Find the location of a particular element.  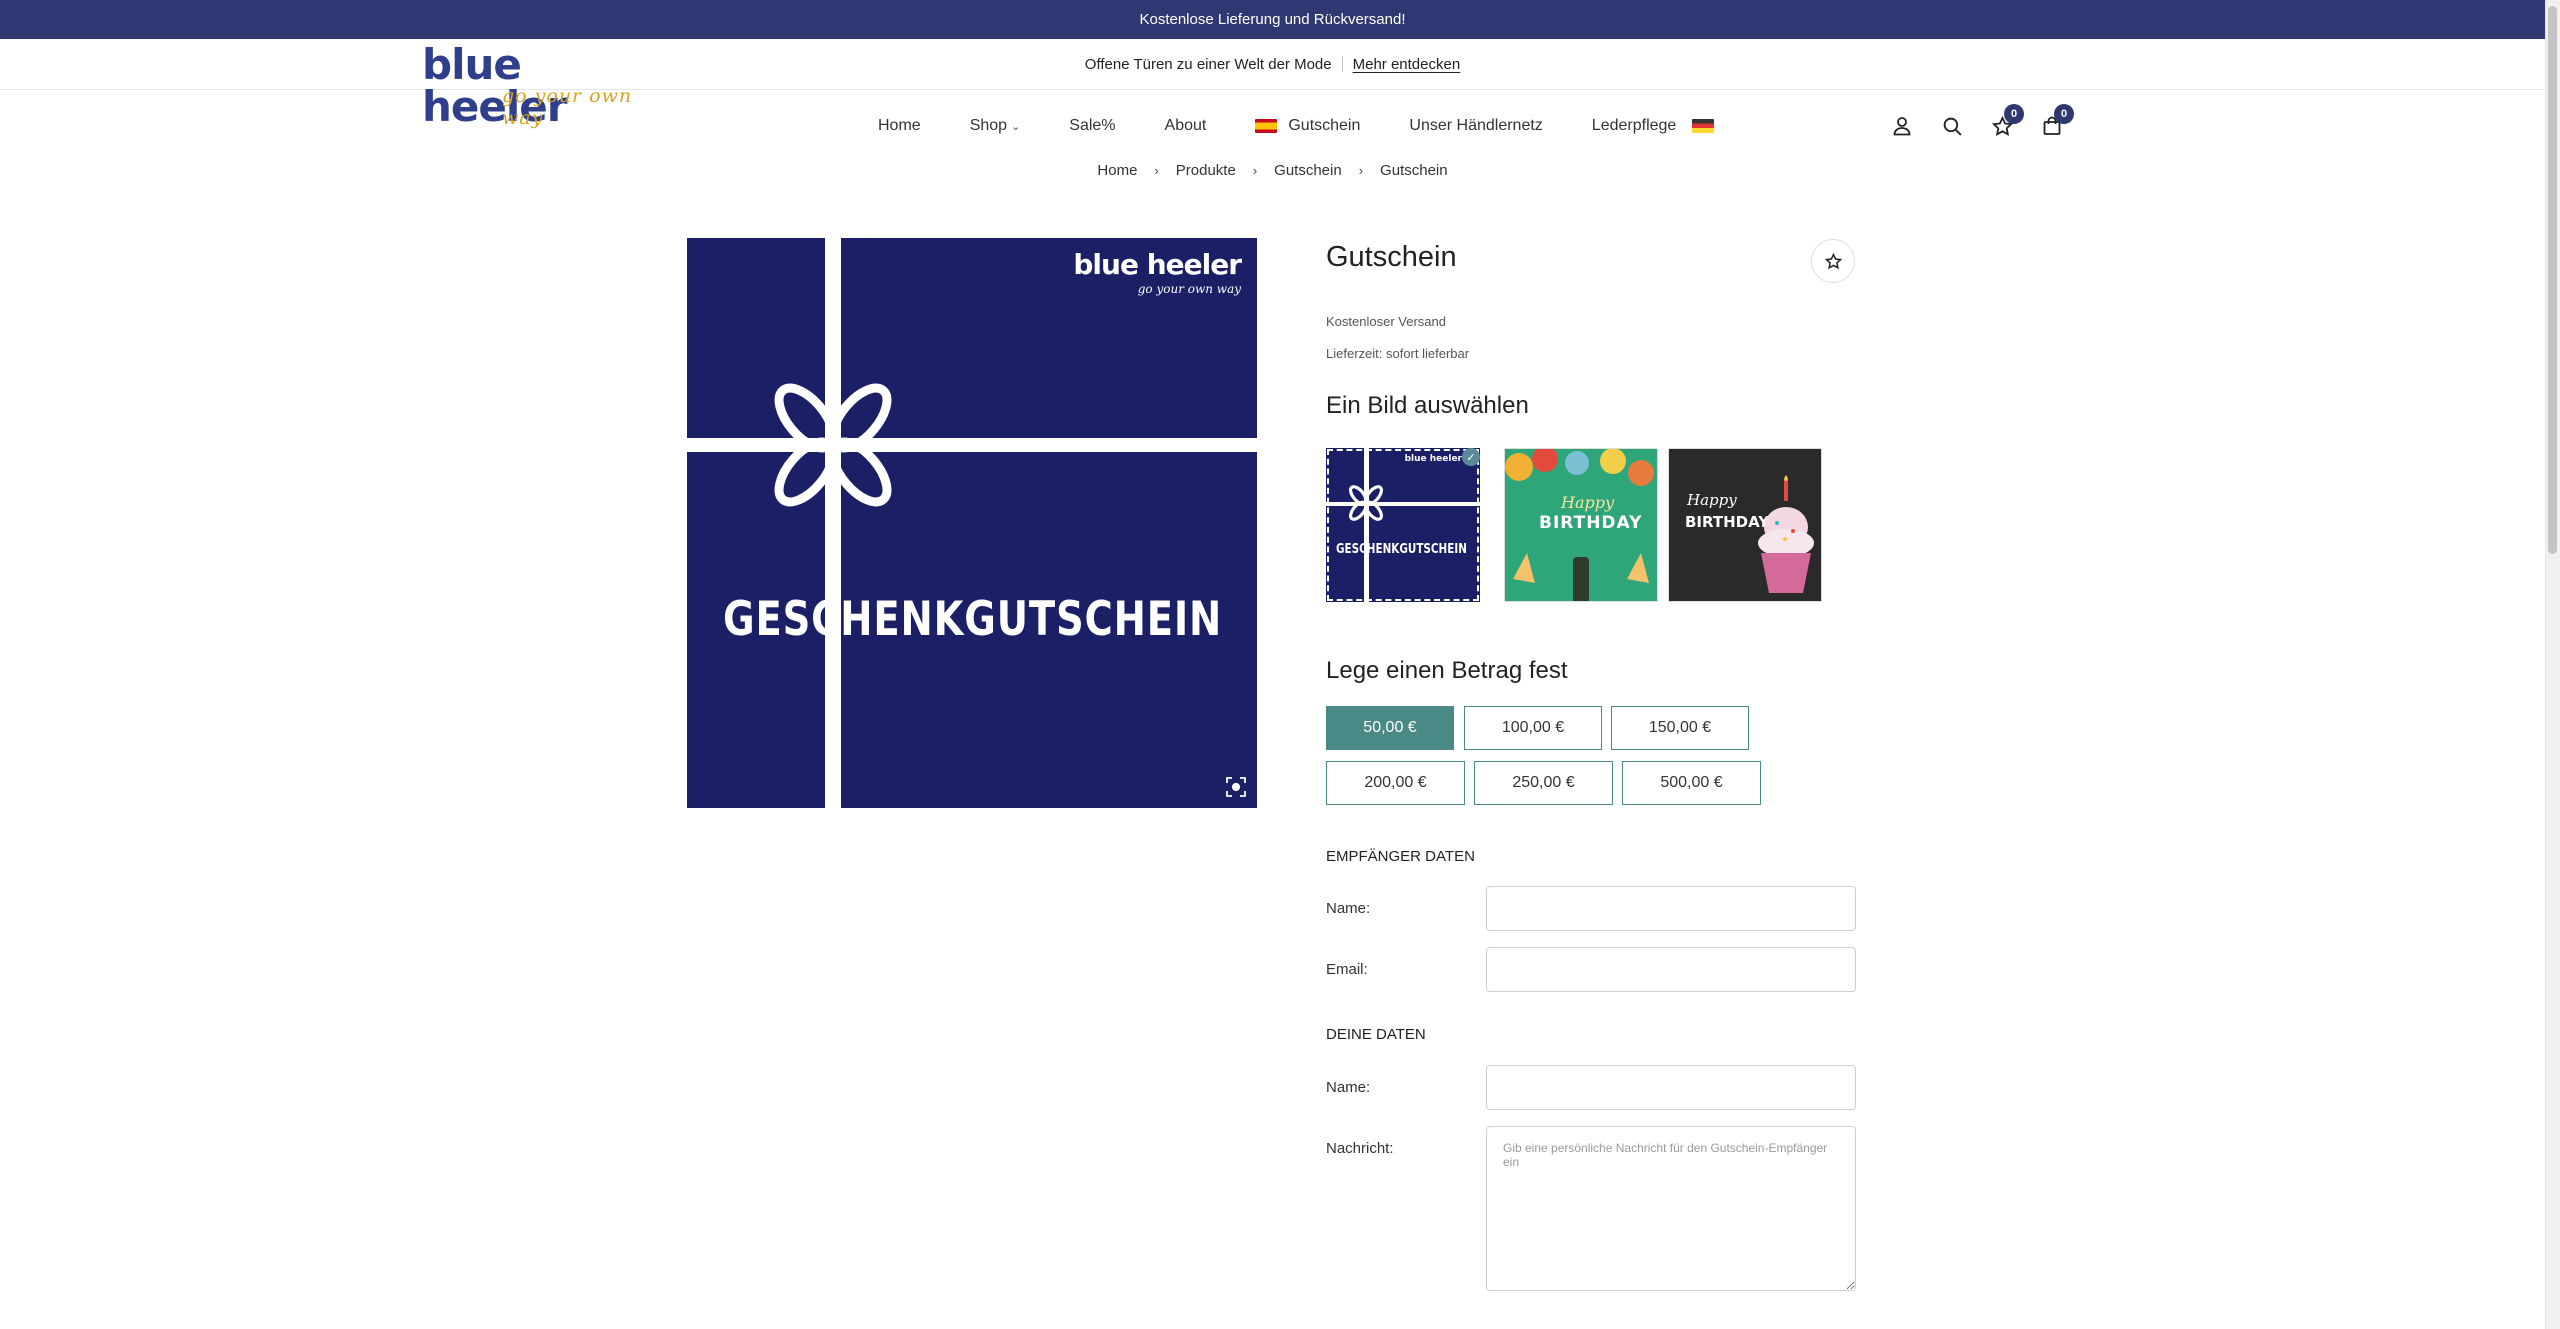

nav-item-gutschein: Gutschein is located at coordinates (1307, 126).